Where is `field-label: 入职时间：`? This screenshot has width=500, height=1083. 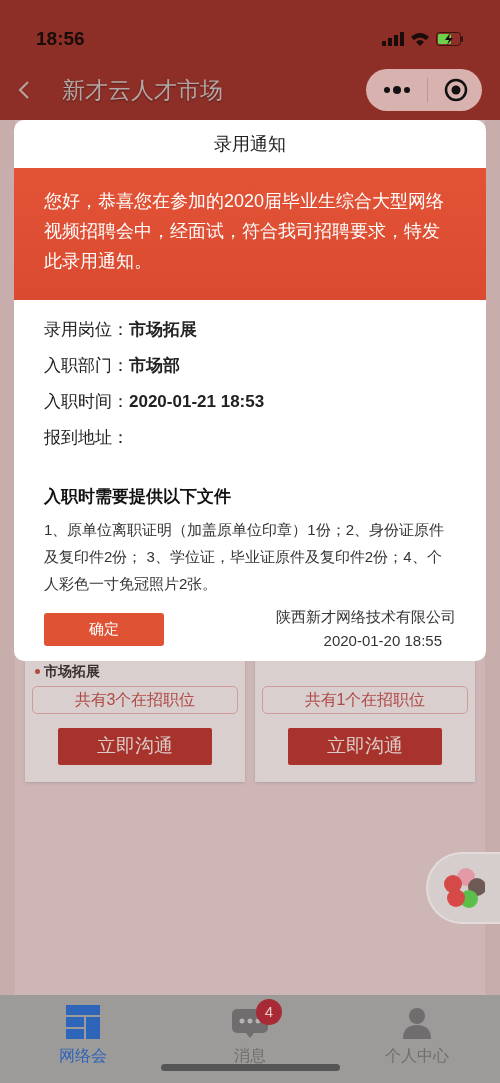
field-label: 入职时间： is located at coordinates (86, 402).